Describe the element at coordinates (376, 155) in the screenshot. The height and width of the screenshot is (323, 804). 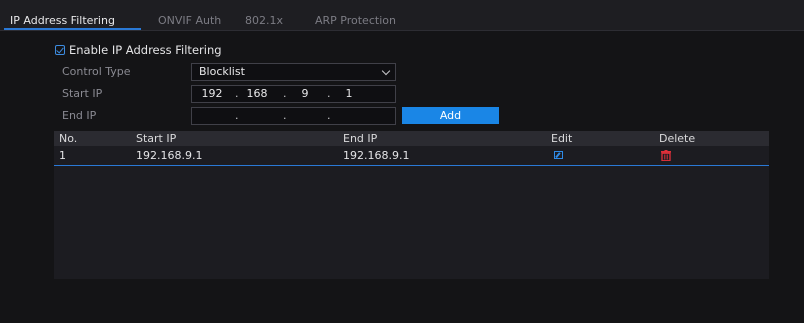
I see `row-end-ip: 192.168.9.1` at that location.